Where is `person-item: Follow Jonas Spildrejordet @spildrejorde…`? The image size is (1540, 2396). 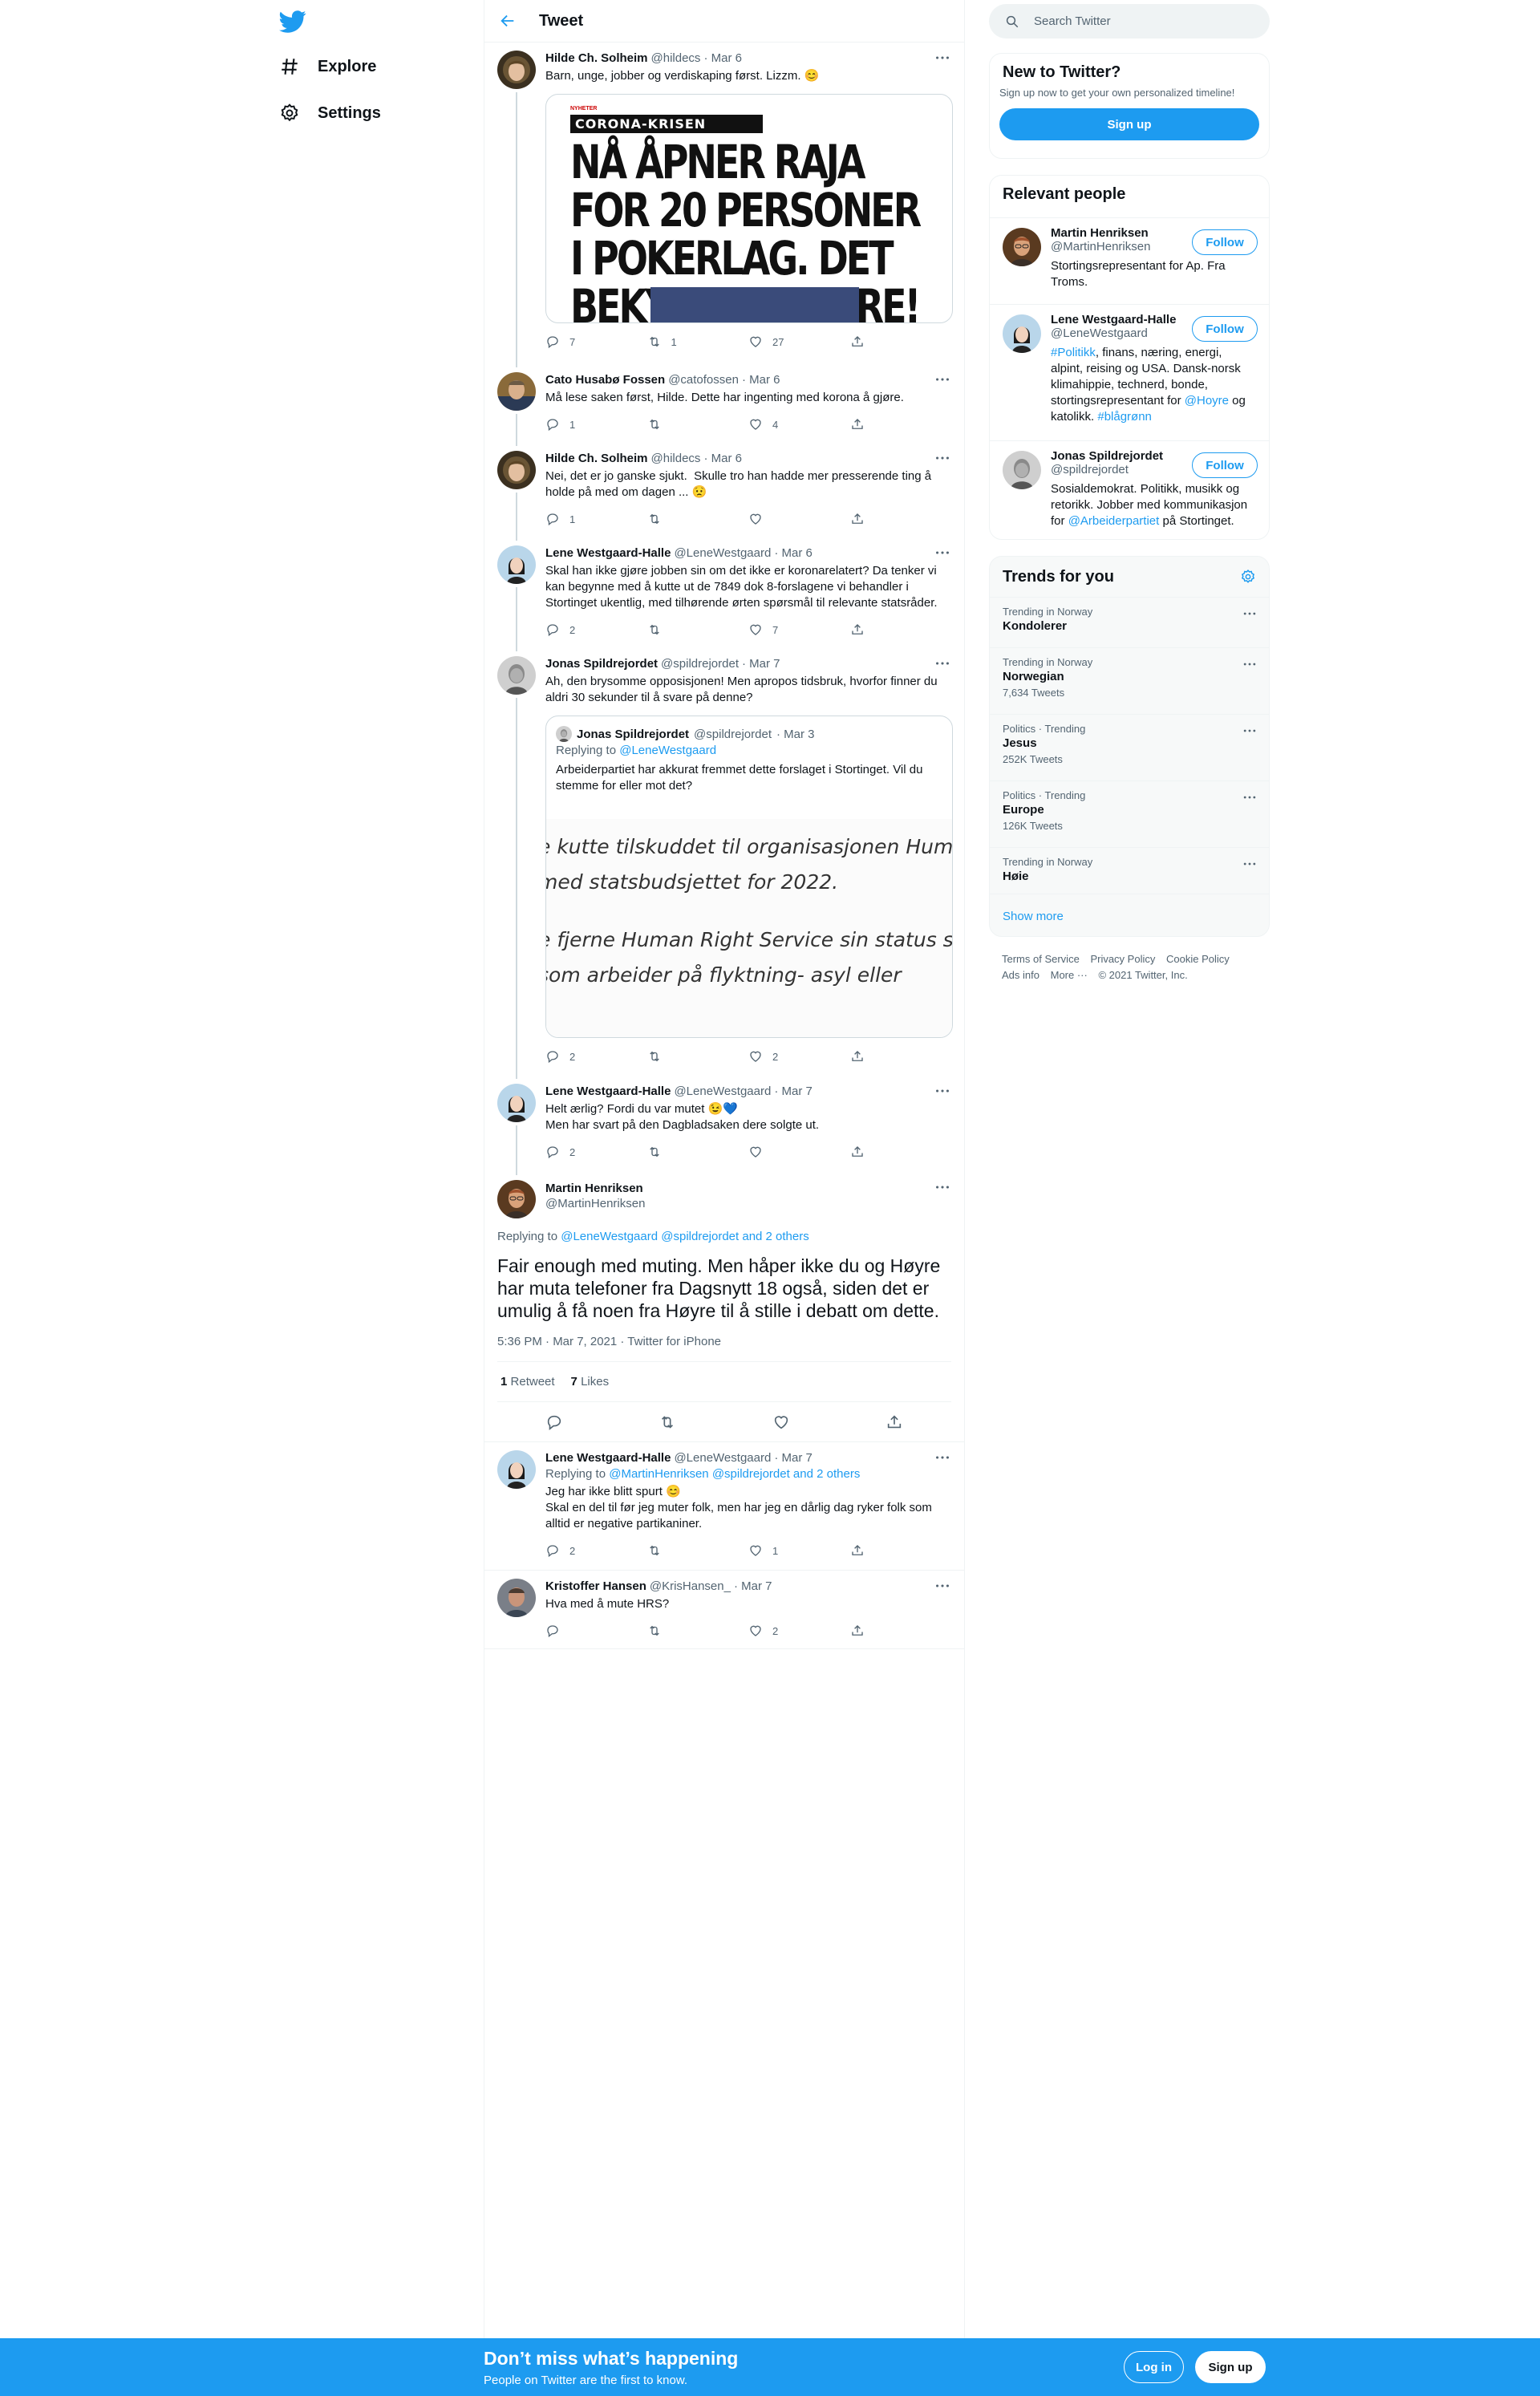
person-item: Follow Jonas Spildrejordet @spildrejorde… is located at coordinates (1129, 489).